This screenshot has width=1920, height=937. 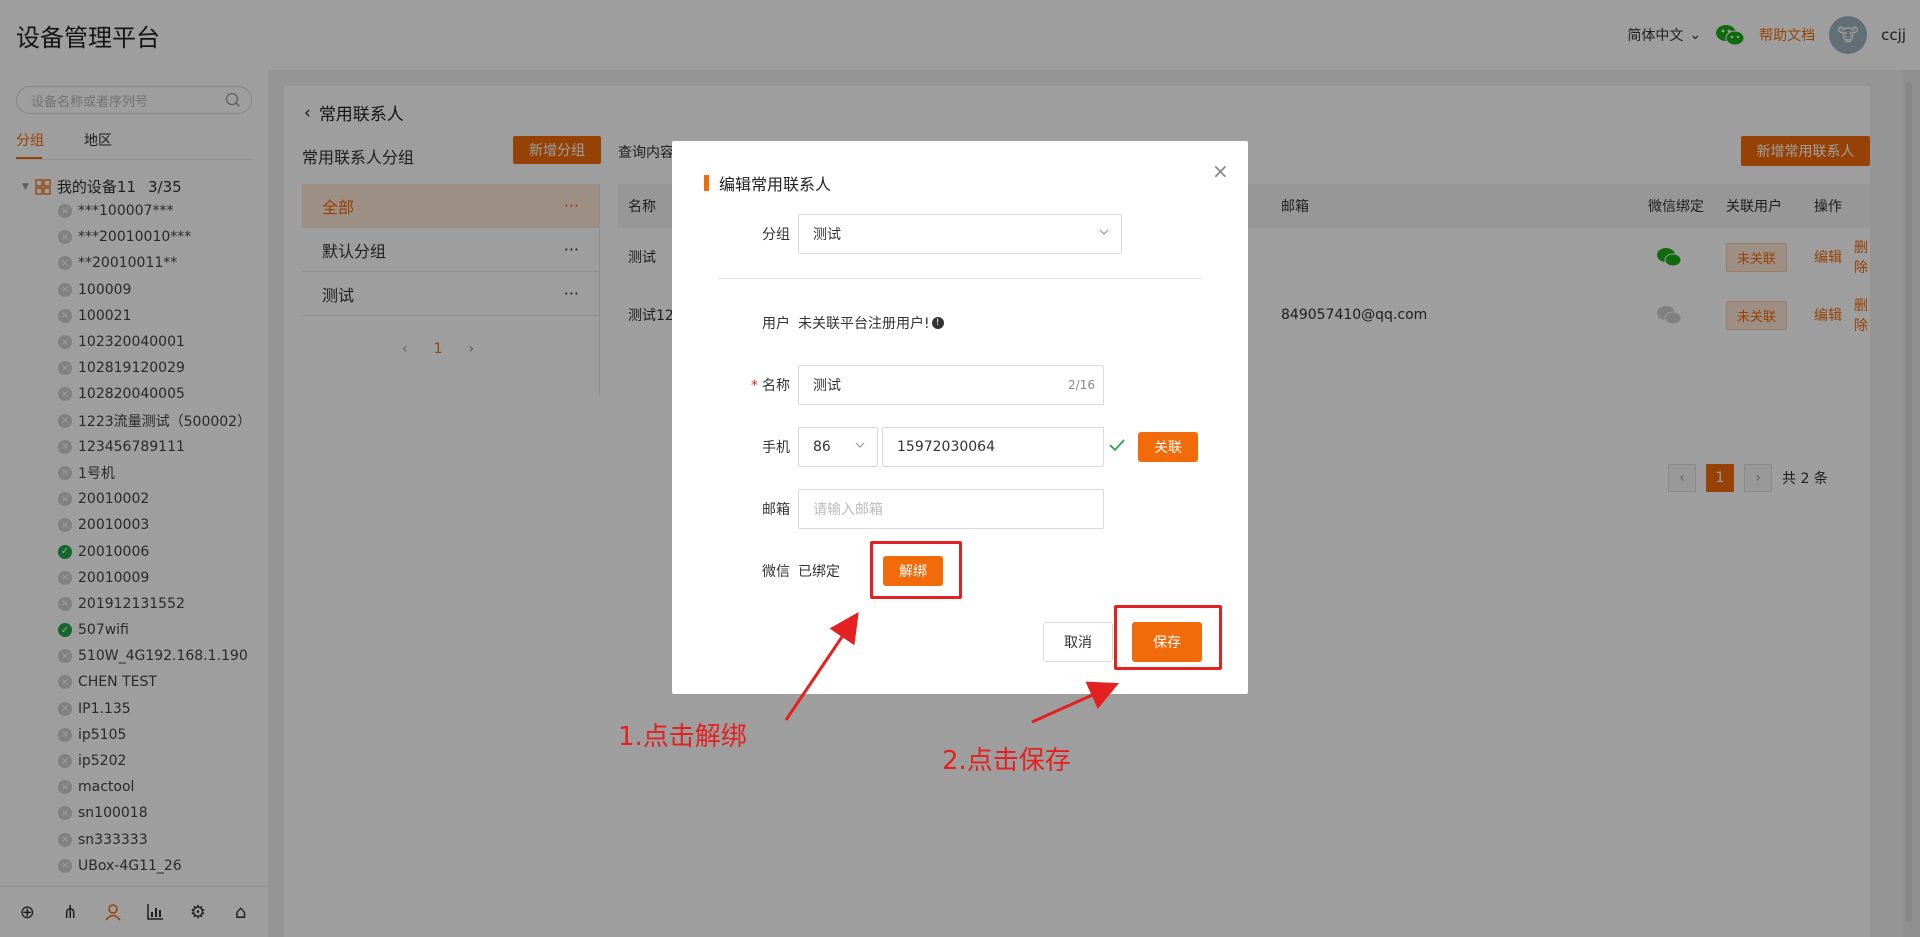 What do you see at coordinates (1006, 761) in the screenshot?
I see `annotation-step2: 2.点击保存` at bounding box center [1006, 761].